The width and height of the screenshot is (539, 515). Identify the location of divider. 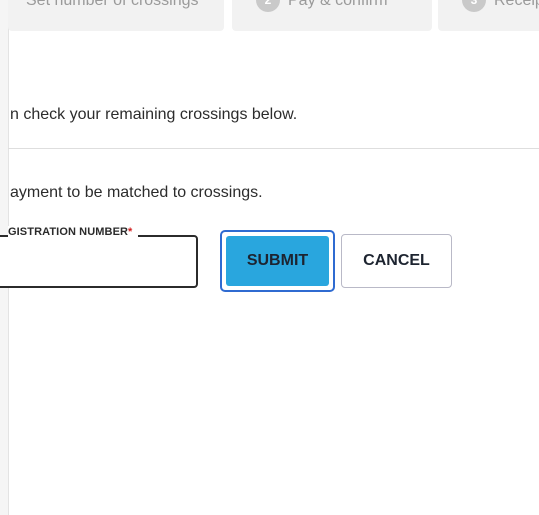
(273, 148).